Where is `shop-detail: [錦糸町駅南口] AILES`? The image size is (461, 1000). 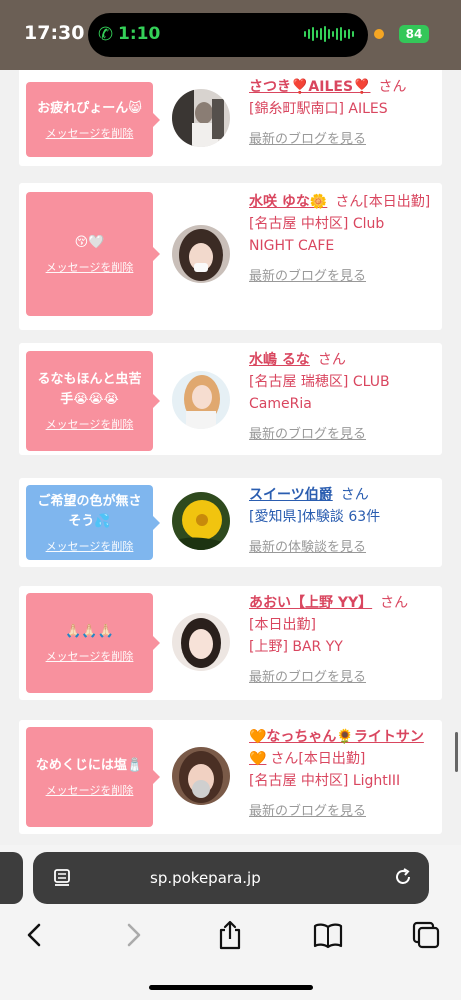
shop-detail: [錦糸町駅南口] AILES is located at coordinates (318, 109).